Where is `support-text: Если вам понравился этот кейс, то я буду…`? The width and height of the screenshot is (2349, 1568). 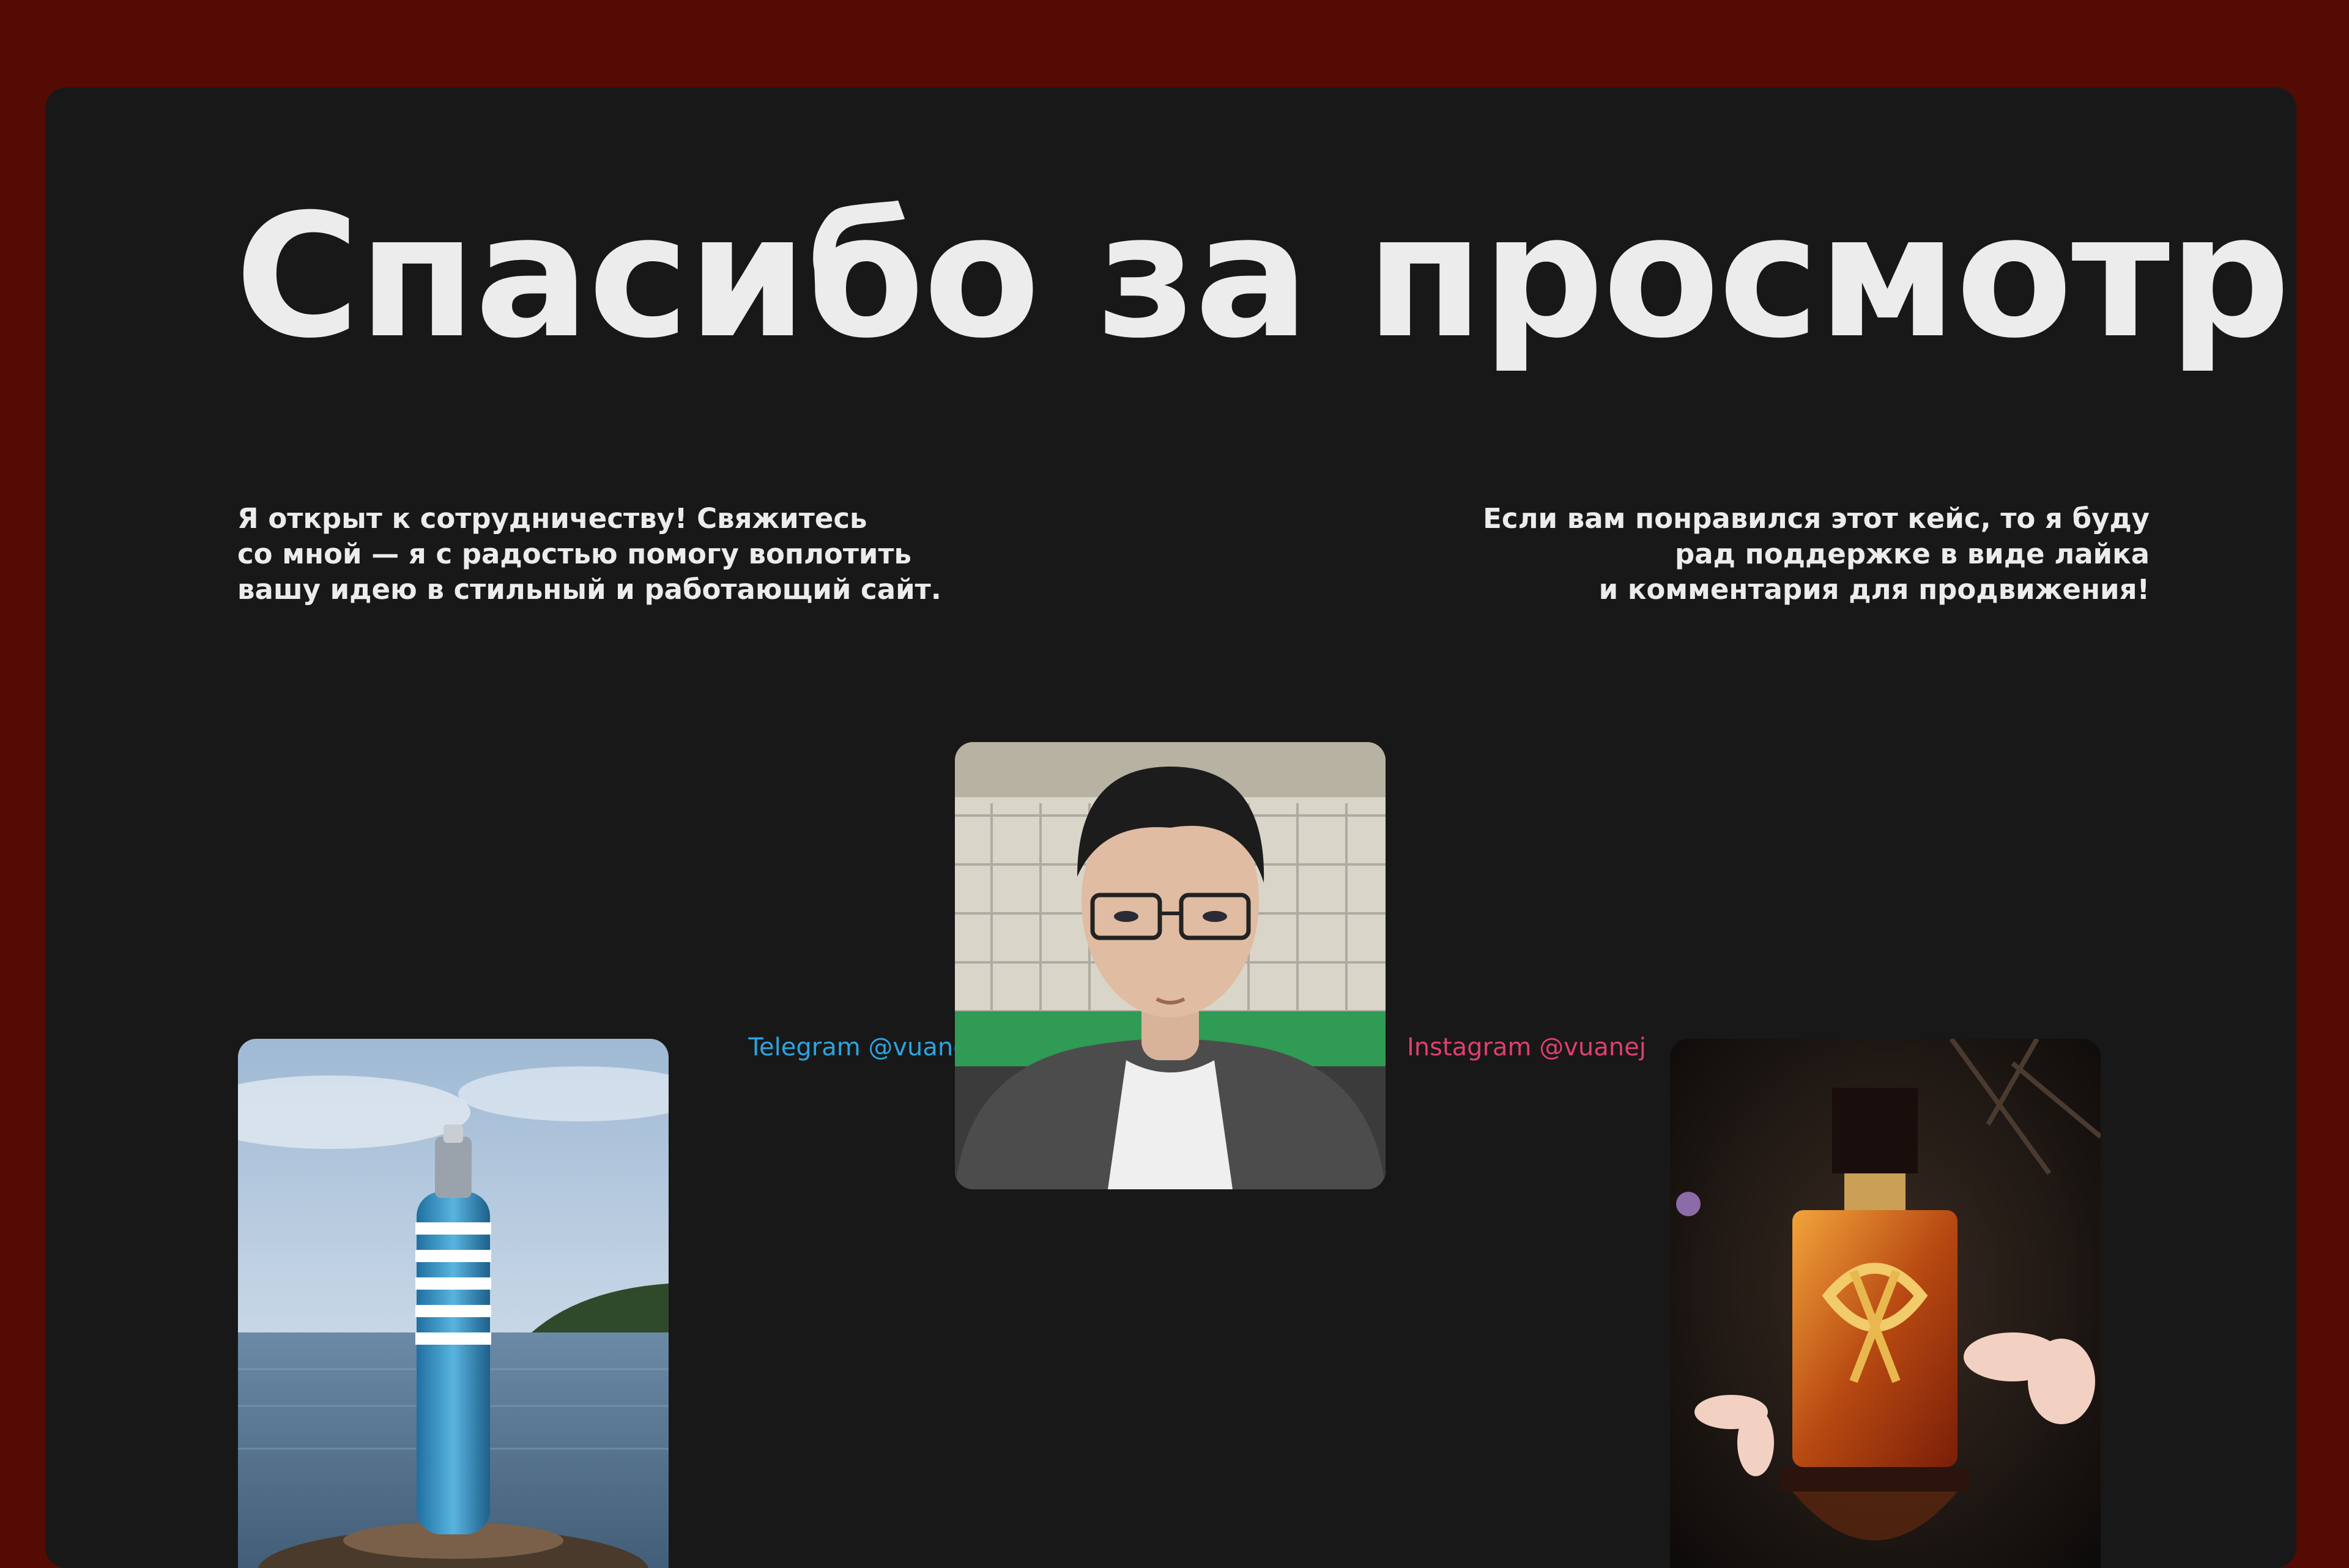
support-text: Если вам понравился этот кейс, то я буду… is located at coordinates (1795, 554).